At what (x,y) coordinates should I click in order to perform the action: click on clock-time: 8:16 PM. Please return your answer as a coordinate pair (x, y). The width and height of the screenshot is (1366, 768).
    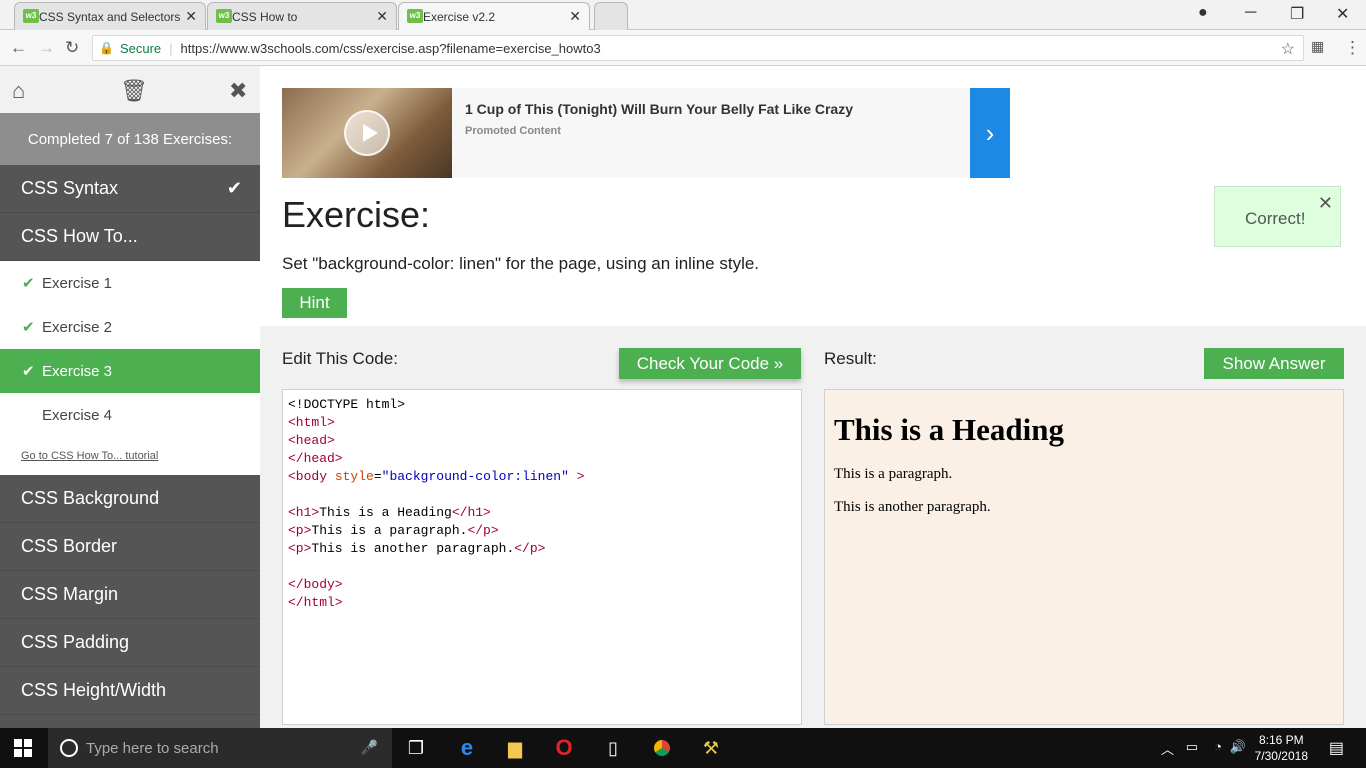
    Looking at the image, I should click on (1281, 740).